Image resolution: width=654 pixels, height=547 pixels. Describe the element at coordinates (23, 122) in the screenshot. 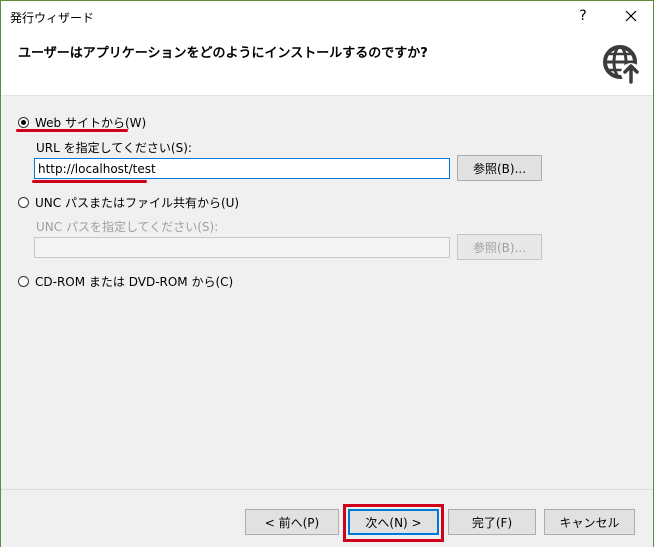

I see `web-site-radio-indicator` at that location.